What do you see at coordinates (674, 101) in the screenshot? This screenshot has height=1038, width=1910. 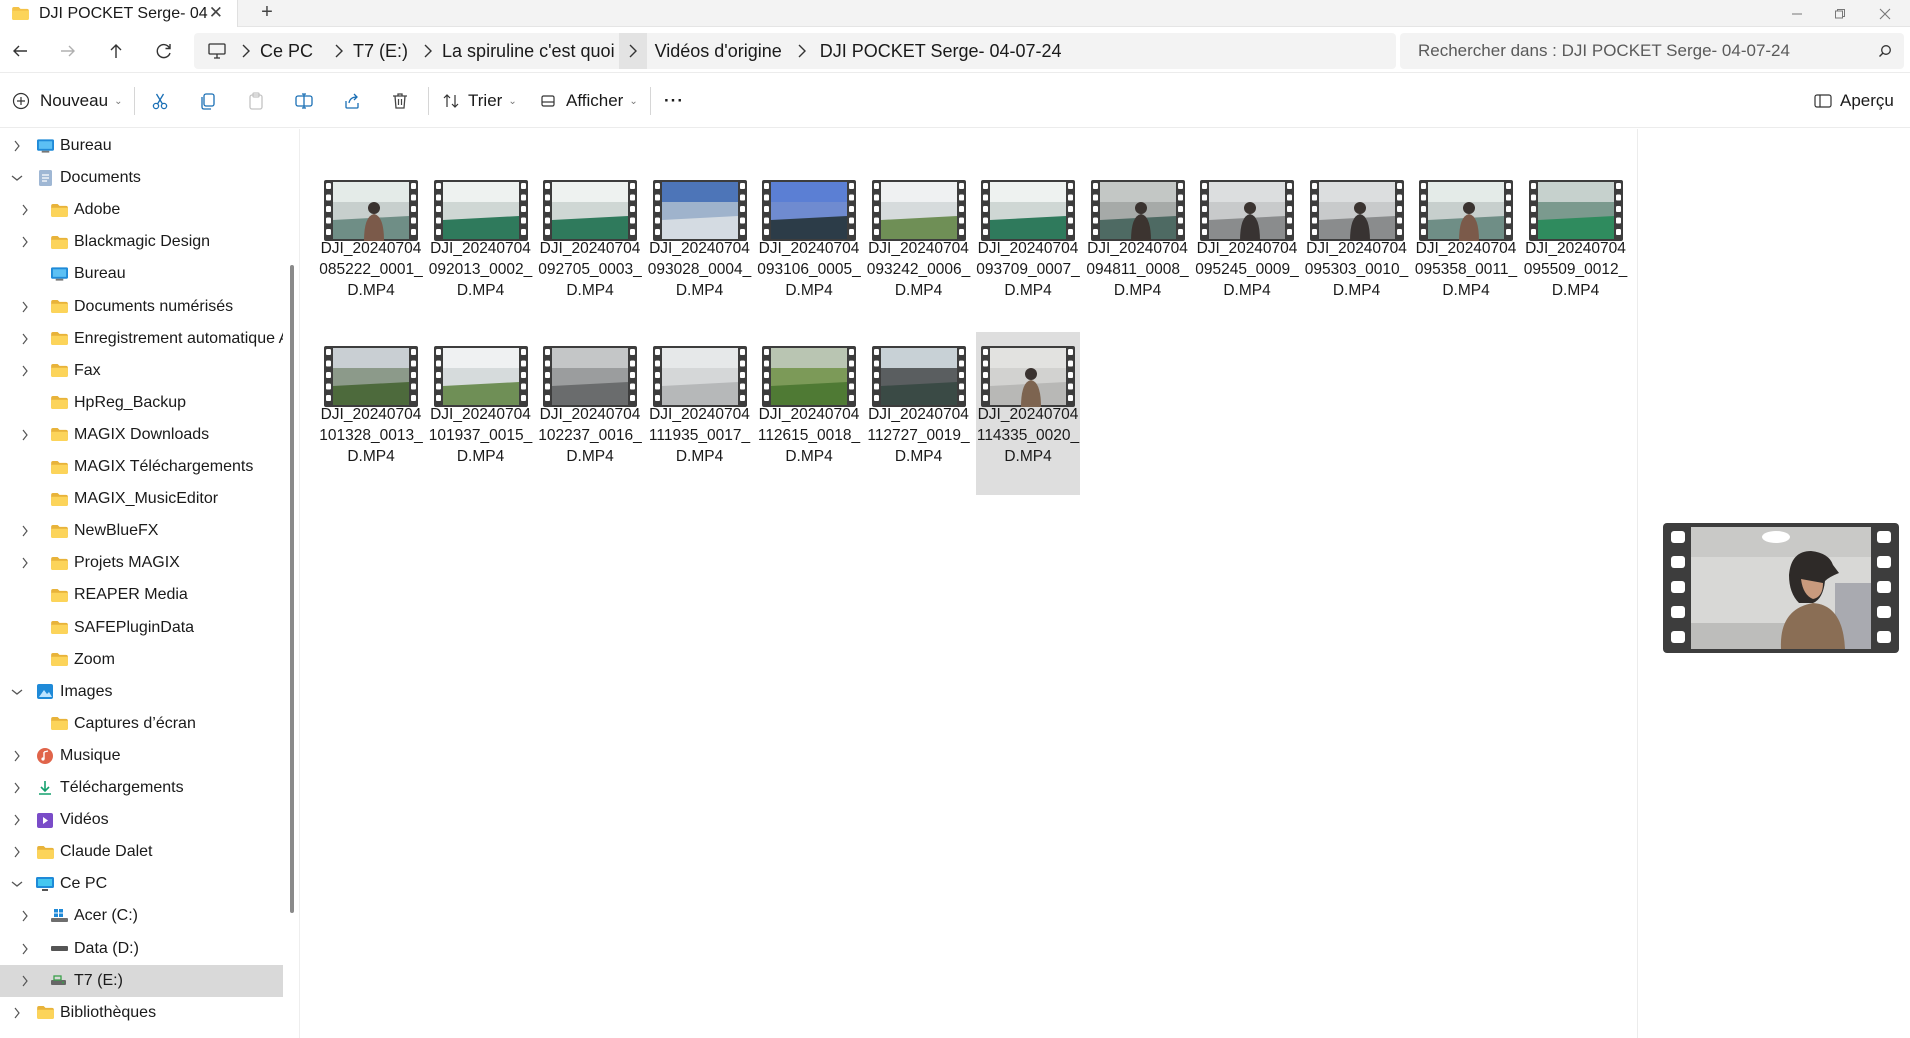 I see `more-options-button: ···` at bounding box center [674, 101].